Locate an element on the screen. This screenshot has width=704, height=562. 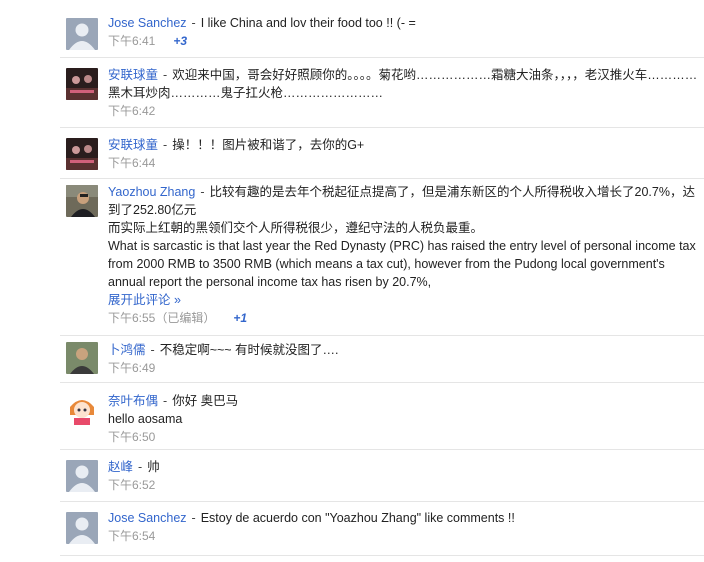
anime-avatar-icon is located at coordinates (82, 409).